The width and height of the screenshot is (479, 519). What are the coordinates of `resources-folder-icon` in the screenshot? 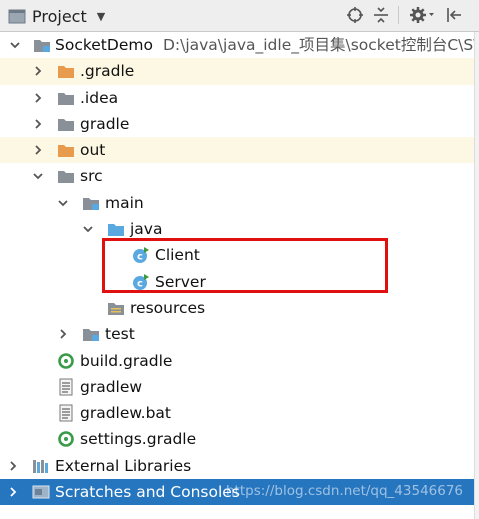 It's located at (116, 308).